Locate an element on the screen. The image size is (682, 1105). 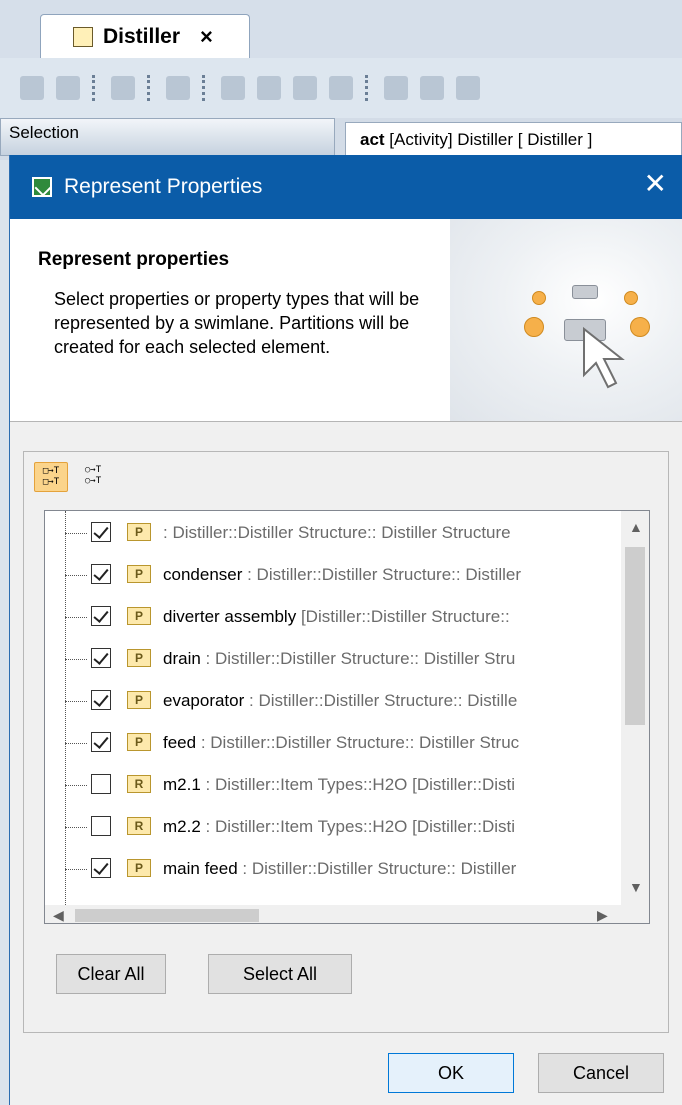
dialog-app-icon is located at coordinates (42, 187).